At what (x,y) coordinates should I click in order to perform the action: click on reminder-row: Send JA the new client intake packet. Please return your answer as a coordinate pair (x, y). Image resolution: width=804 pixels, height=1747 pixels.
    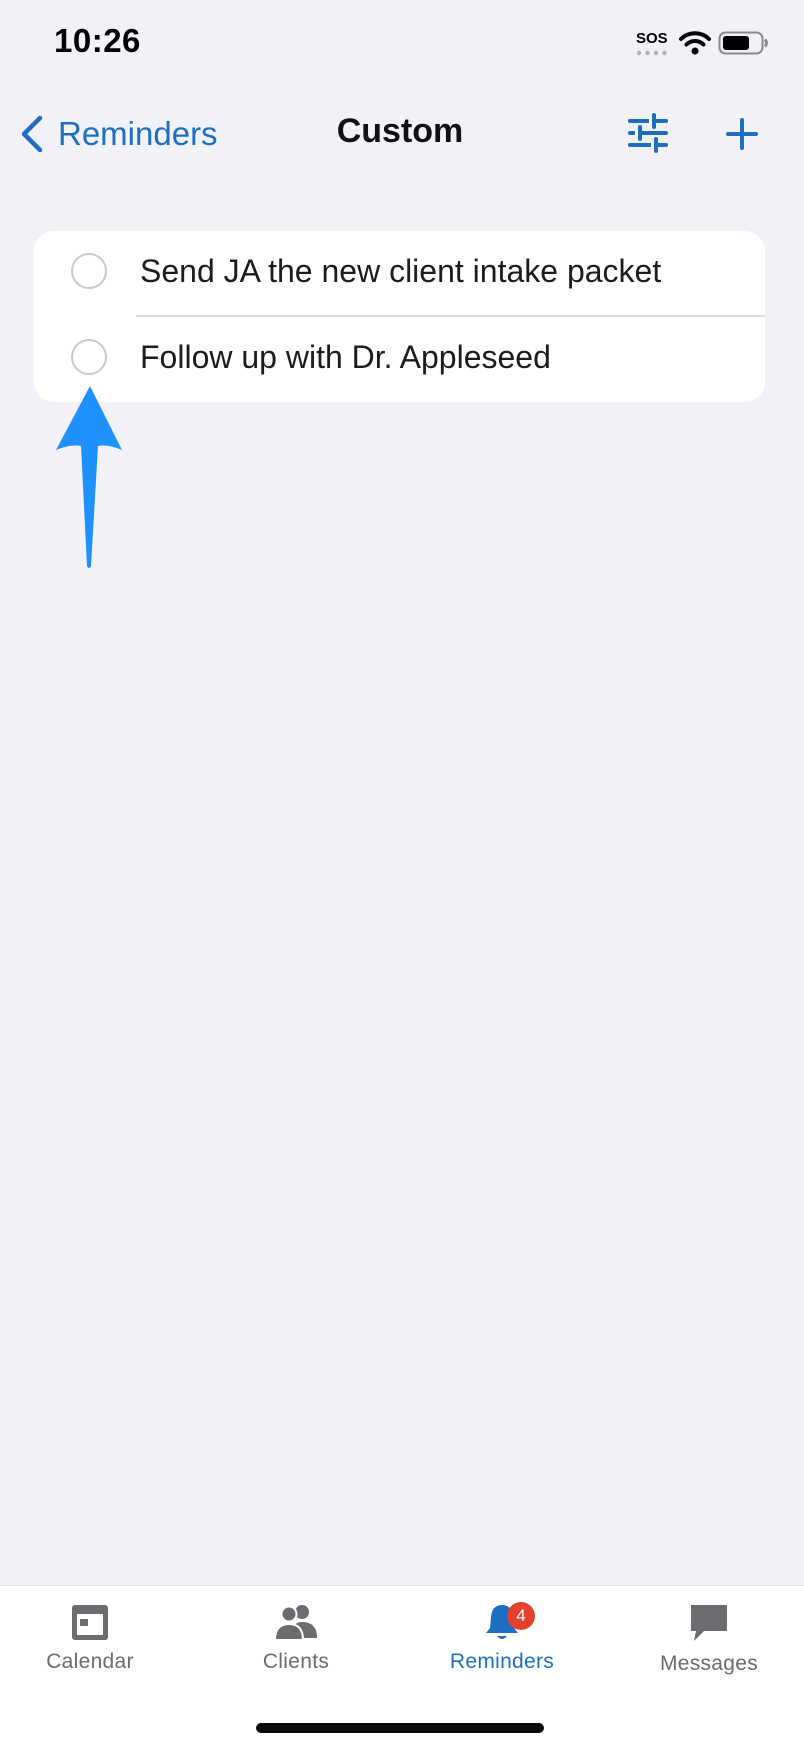
    Looking at the image, I should click on (399, 274).